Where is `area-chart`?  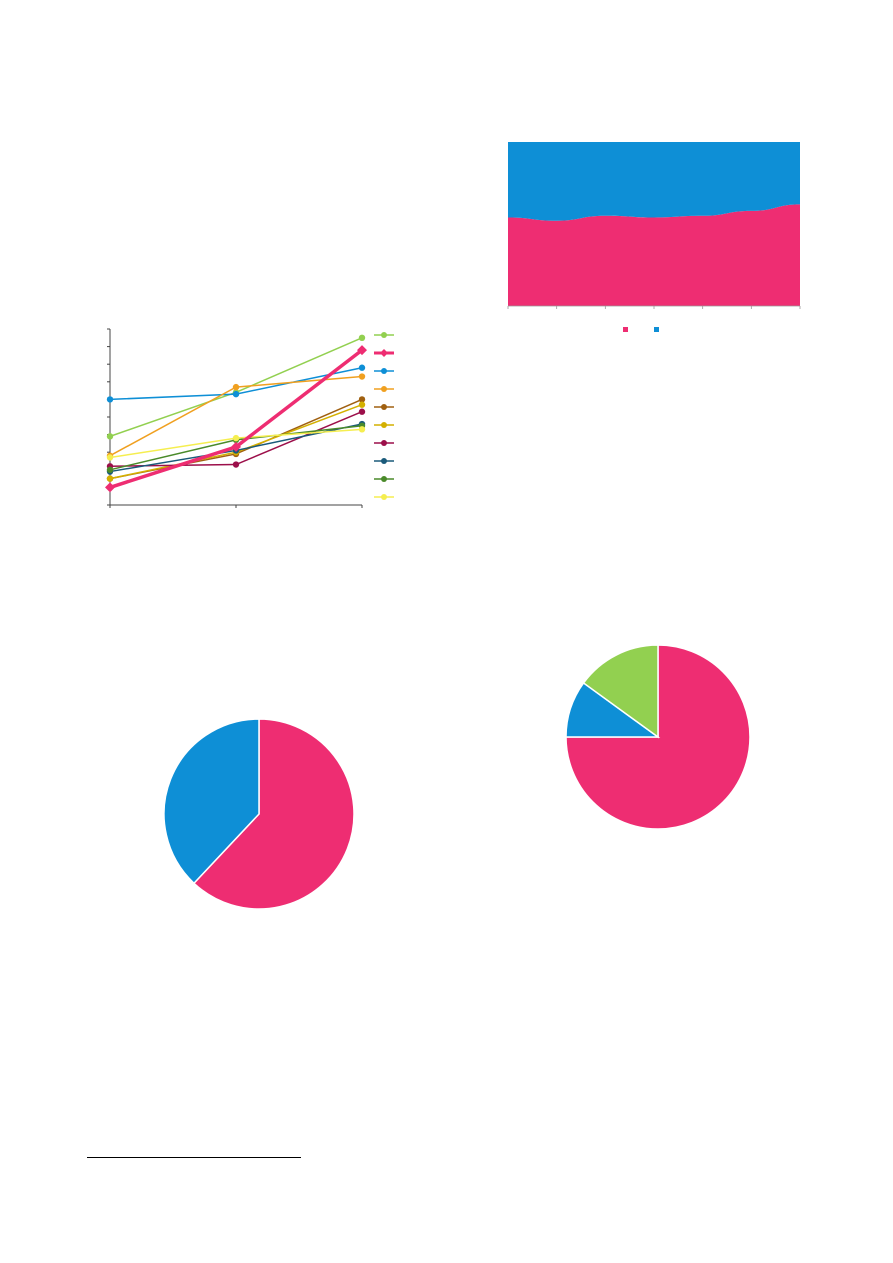
area-chart is located at coordinates (654, 237).